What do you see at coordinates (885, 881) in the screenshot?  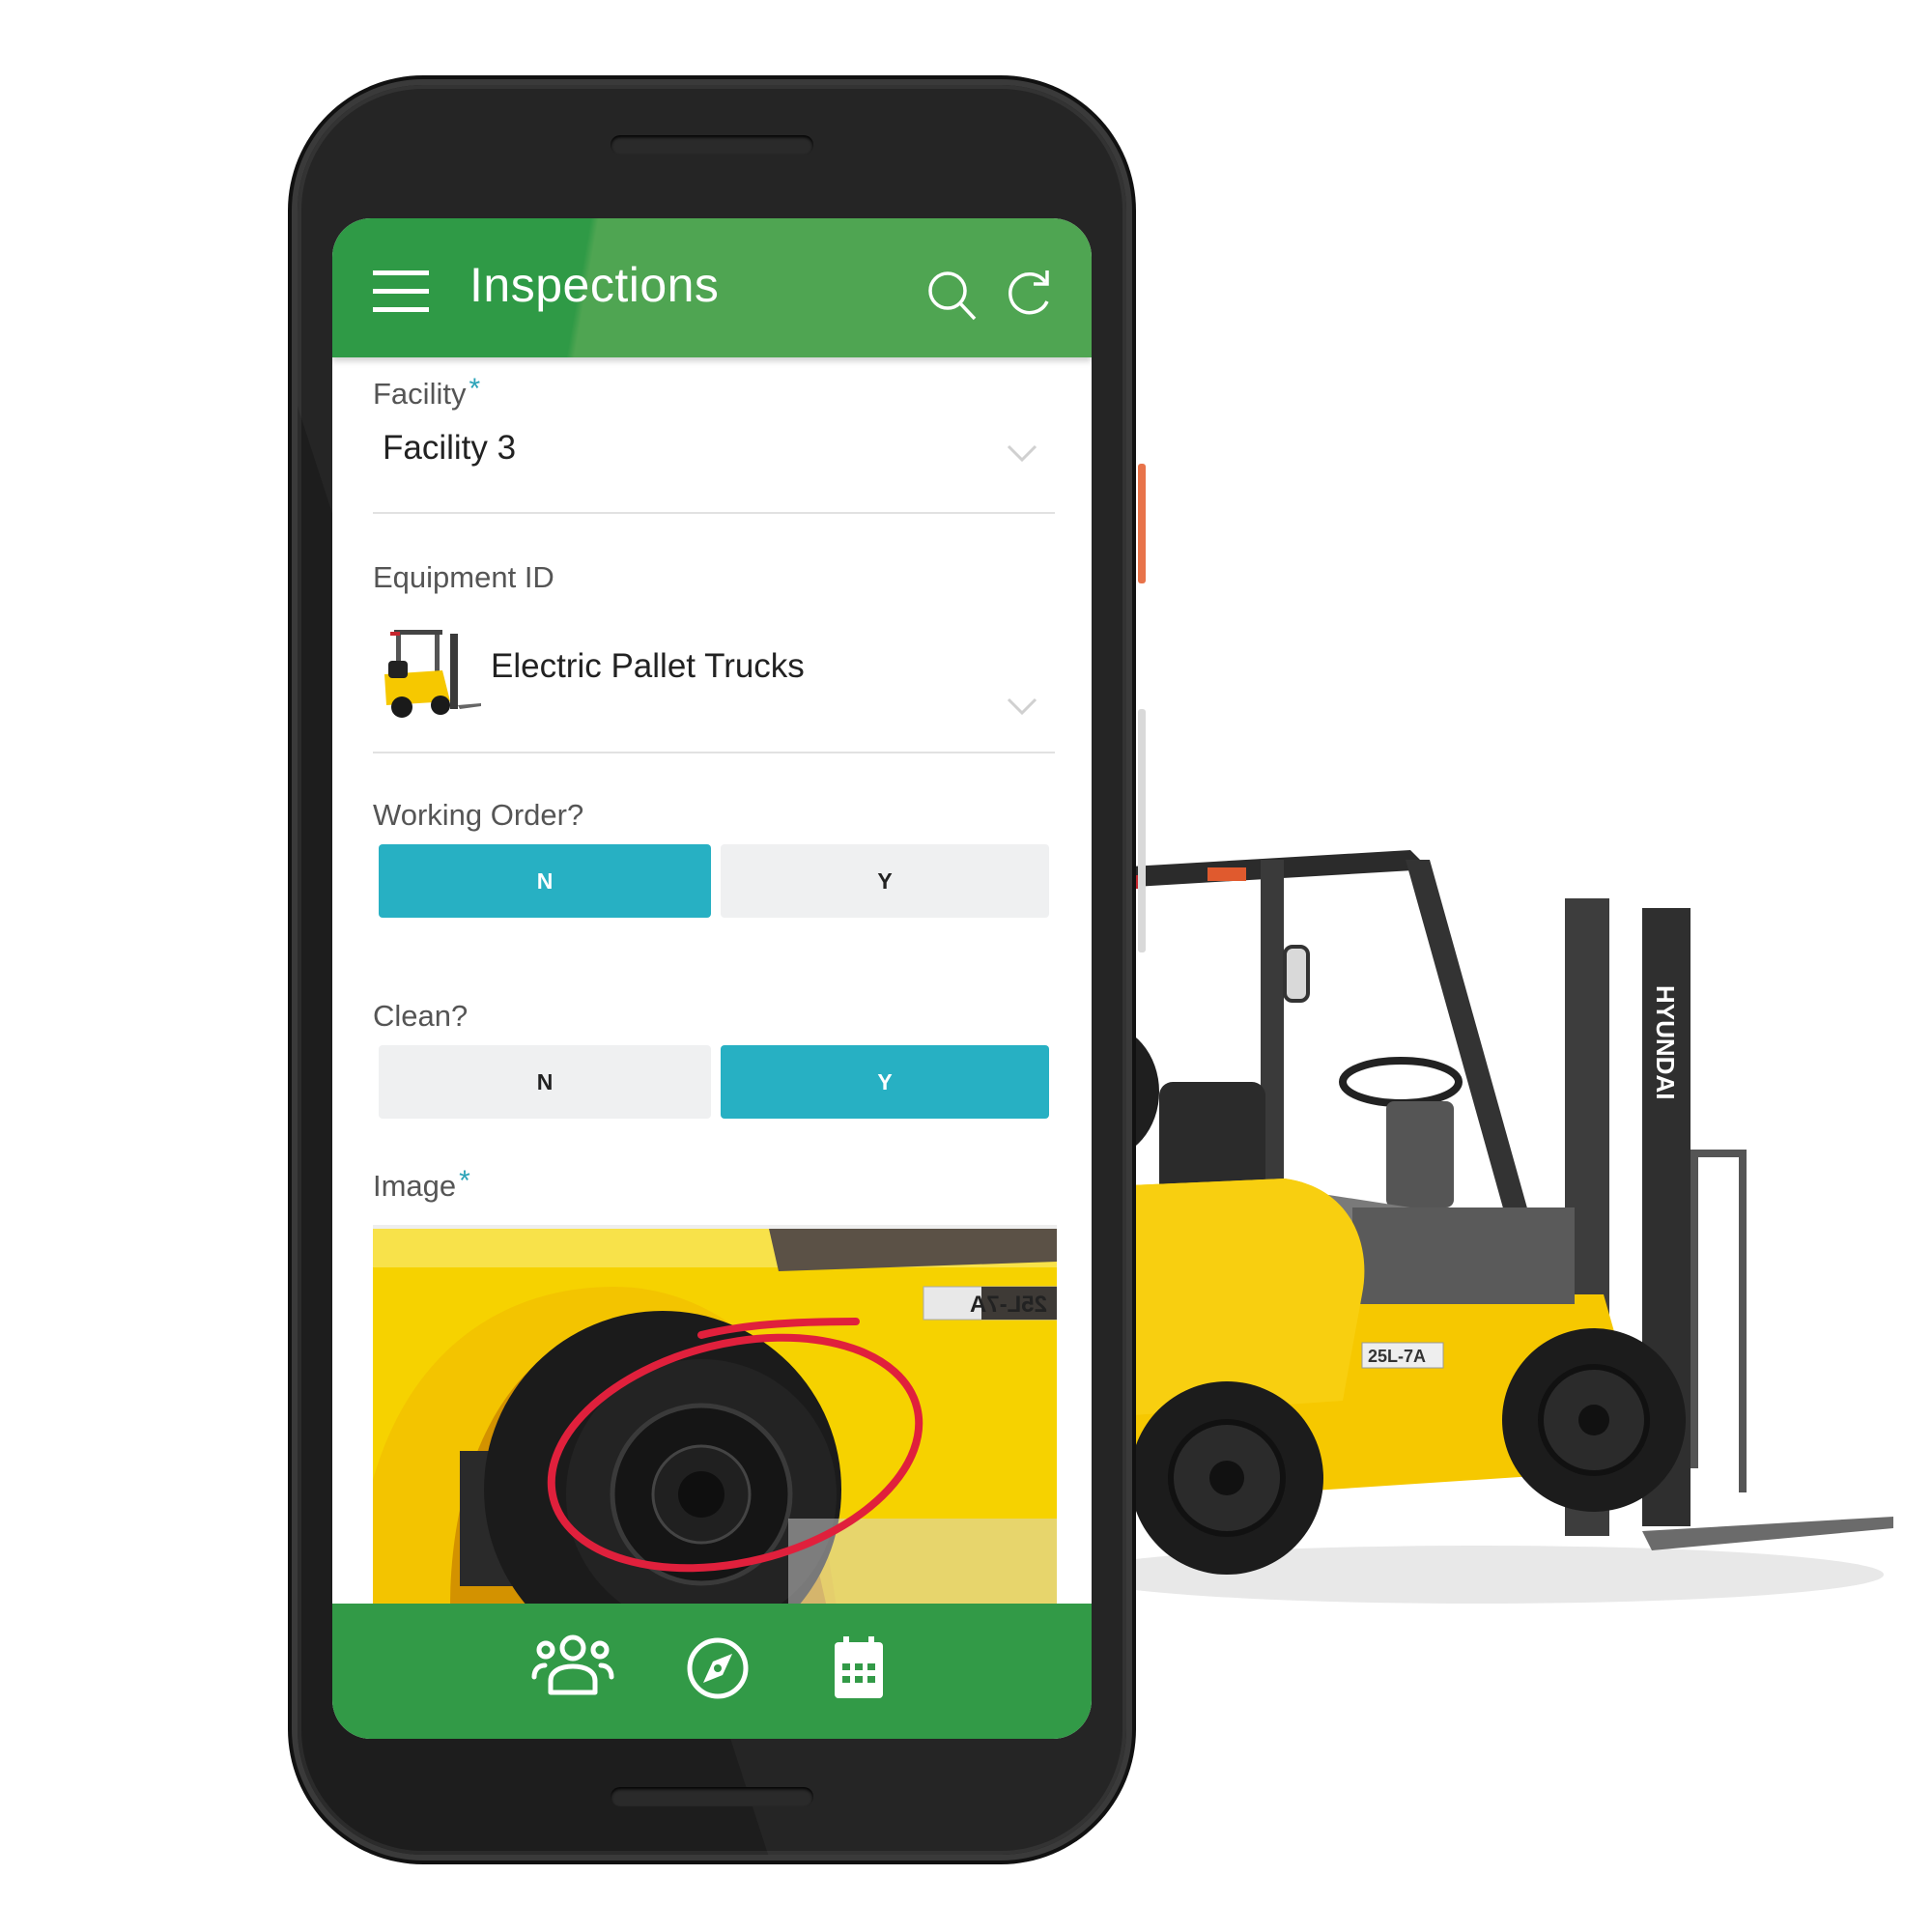 I see `working-order-y-button: Y` at bounding box center [885, 881].